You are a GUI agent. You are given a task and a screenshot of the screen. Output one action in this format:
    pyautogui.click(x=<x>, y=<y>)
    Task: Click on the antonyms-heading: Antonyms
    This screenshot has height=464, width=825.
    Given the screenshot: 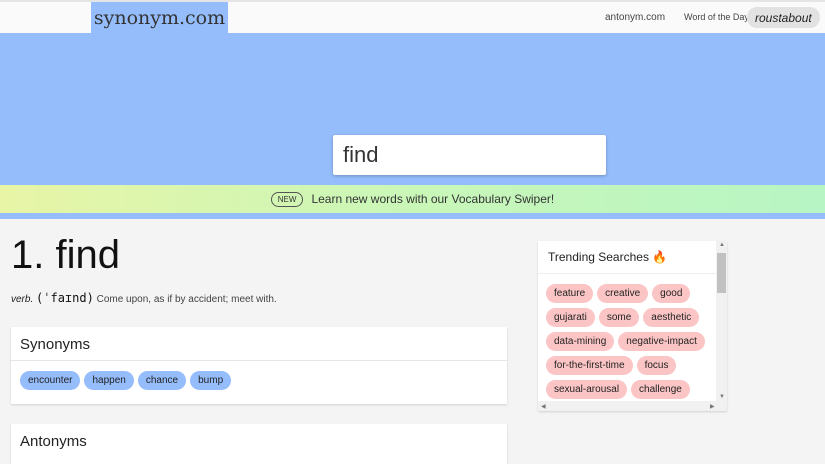 What is the action you would take?
    pyautogui.click(x=53, y=441)
    